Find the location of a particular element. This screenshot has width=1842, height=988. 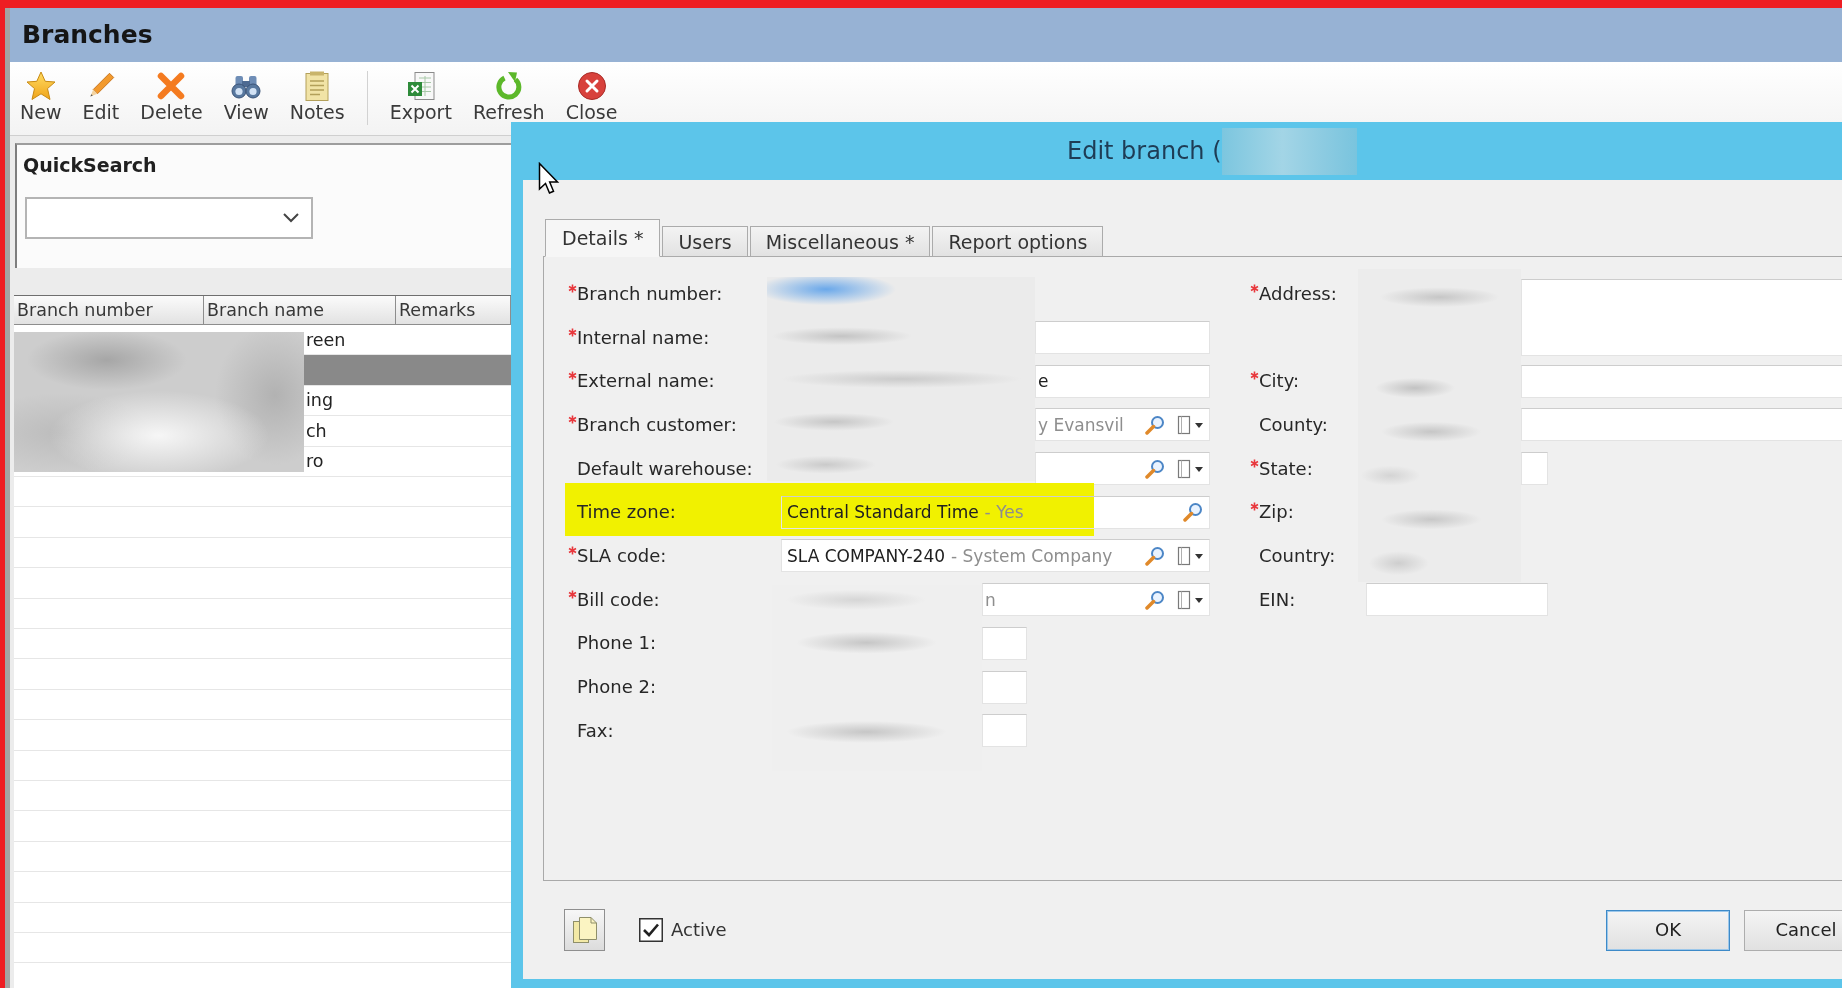

cell-text: ing is located at coordinates (320, 401).